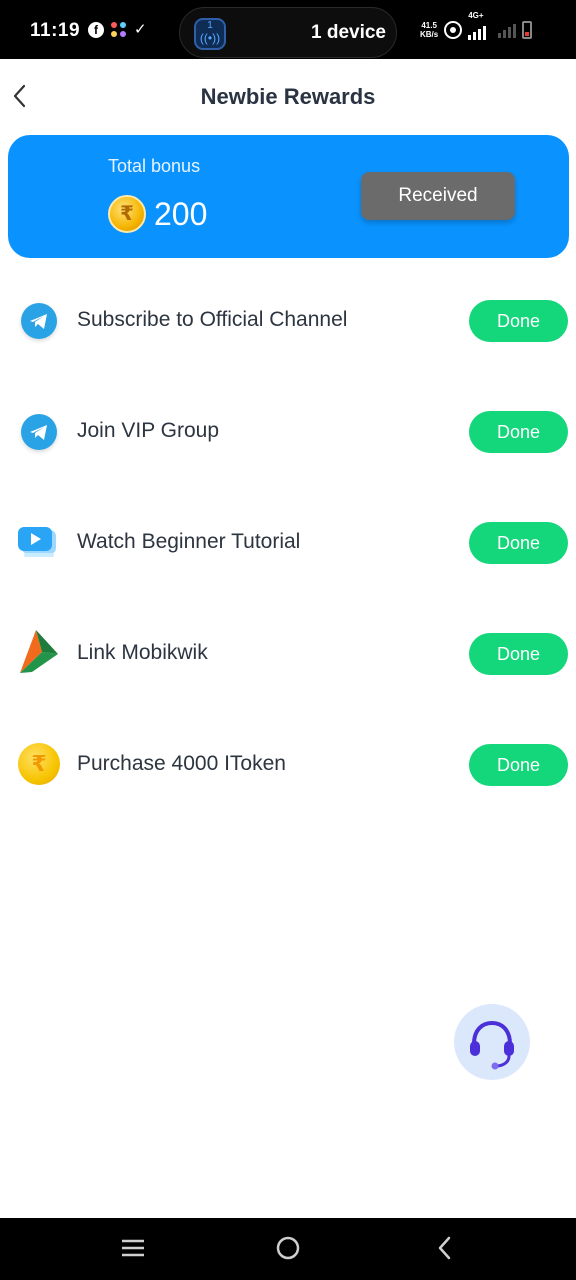  I want to click on task-row: Join VIP Group Done, so click(288, 432).